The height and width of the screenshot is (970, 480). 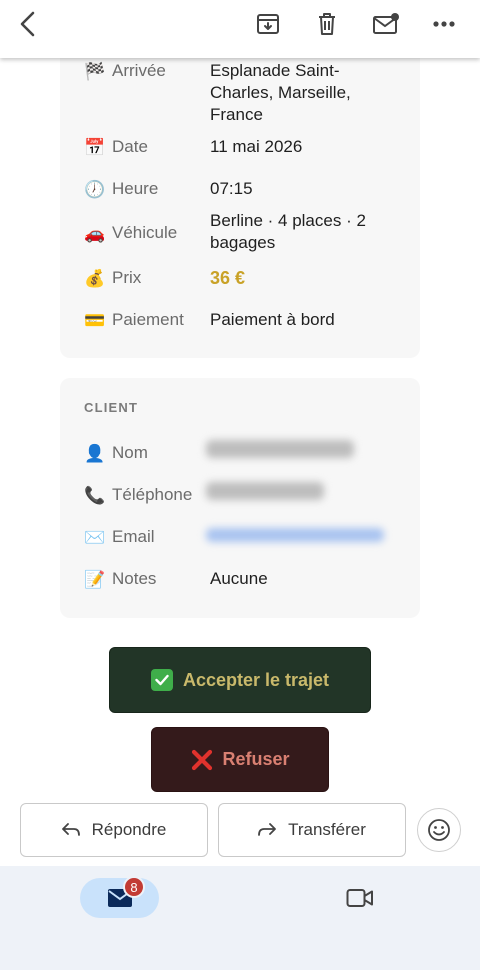 What do you see at coordinates (272, 319) in the screenshot?
I see `payment-value: Paiement à bord` at bounding box center [272, 319].